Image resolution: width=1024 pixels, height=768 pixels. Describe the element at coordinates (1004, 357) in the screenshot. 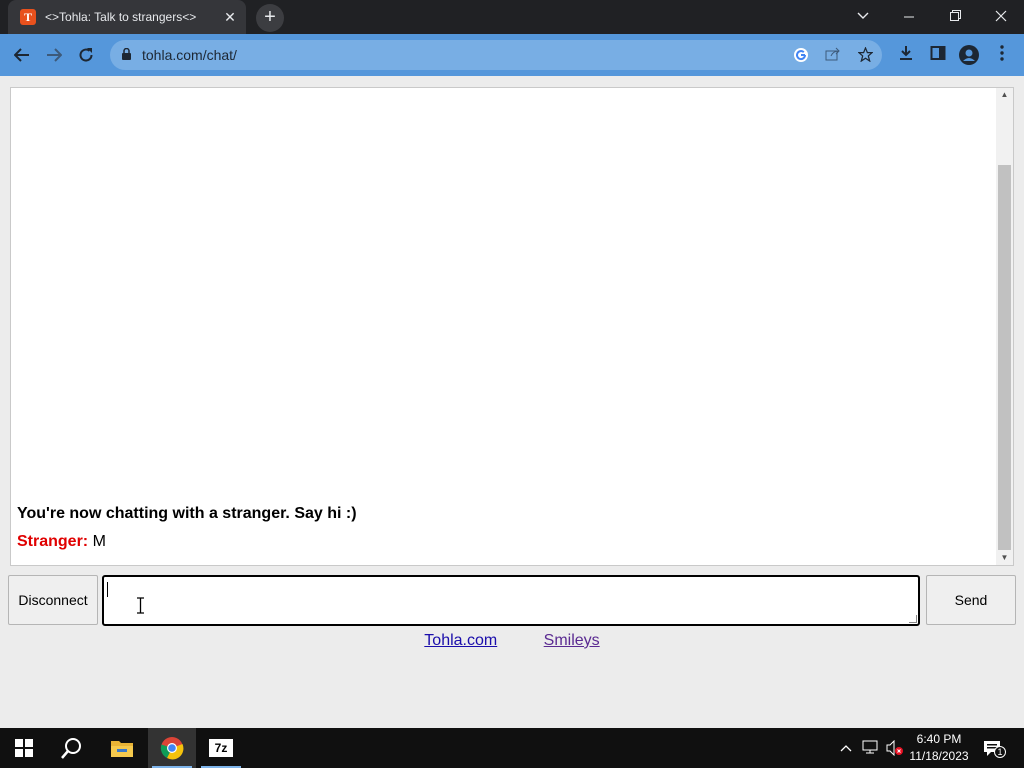

I see `scrollbar-thumb` at that location.